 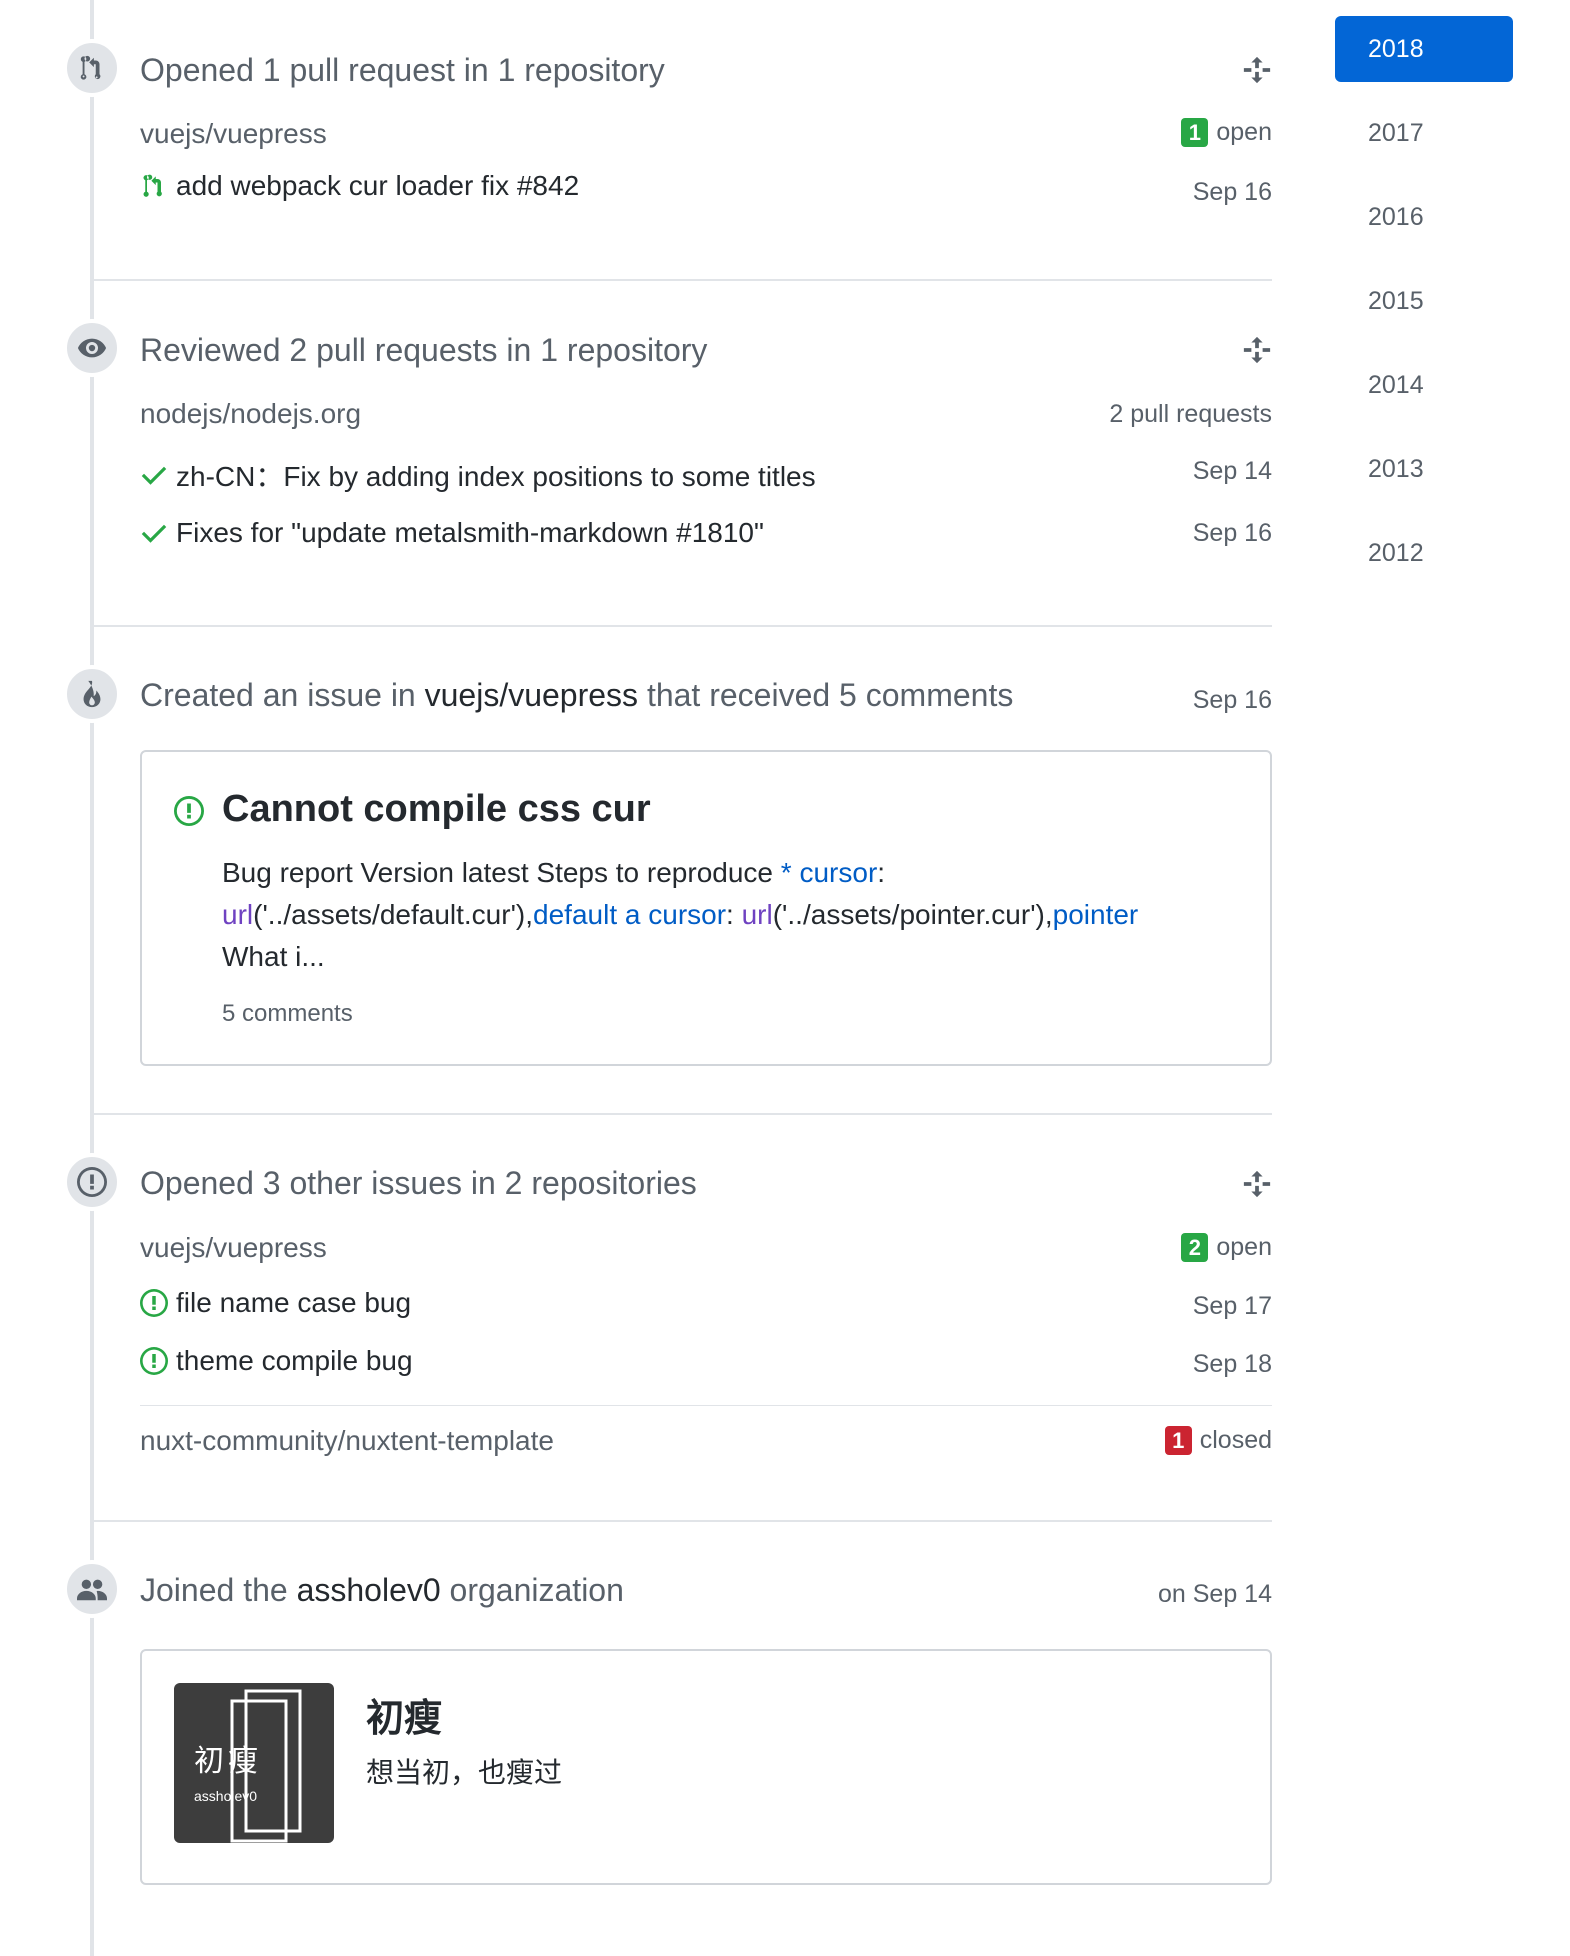 I want to click on section-title-joined-org: Joined the assholev0 organization, so click(x=382, y=1590).